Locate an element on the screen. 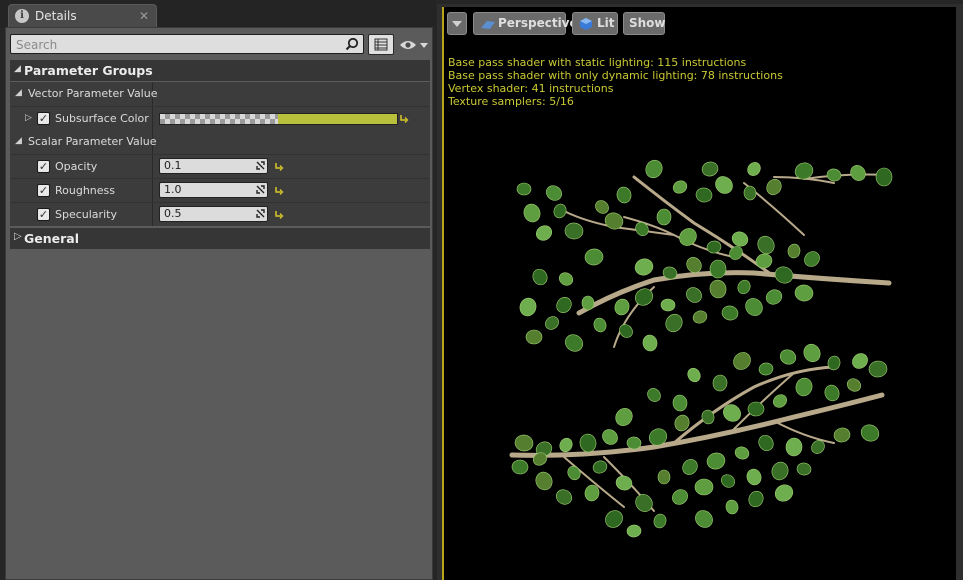 The height and width of the screenshot is (580, 963). vector-parameter-group-label: Vector Parameter Value is located at coordinates (93, 93).